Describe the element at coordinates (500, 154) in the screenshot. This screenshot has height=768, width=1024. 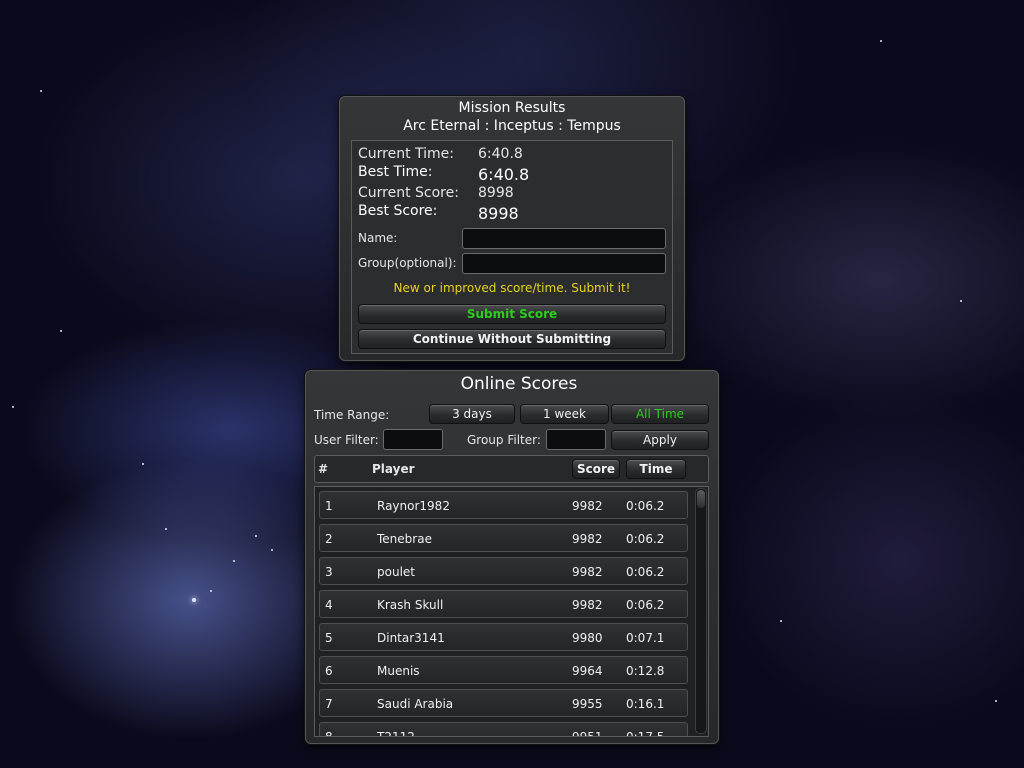
I see `current-time-value: 6:40.8` at that location.